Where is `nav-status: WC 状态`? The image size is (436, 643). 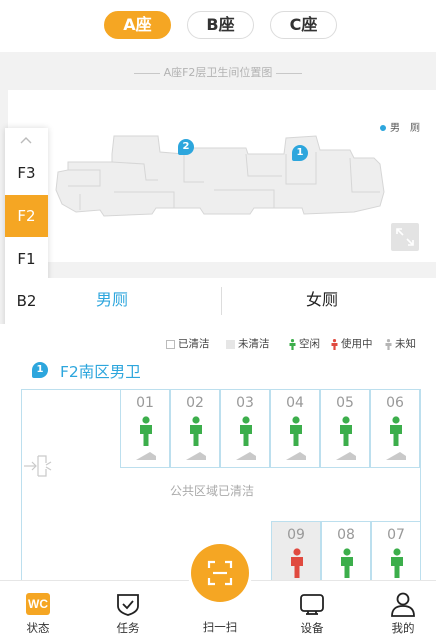 nav-status: WC 状态 is located at coordinates (38, 612).